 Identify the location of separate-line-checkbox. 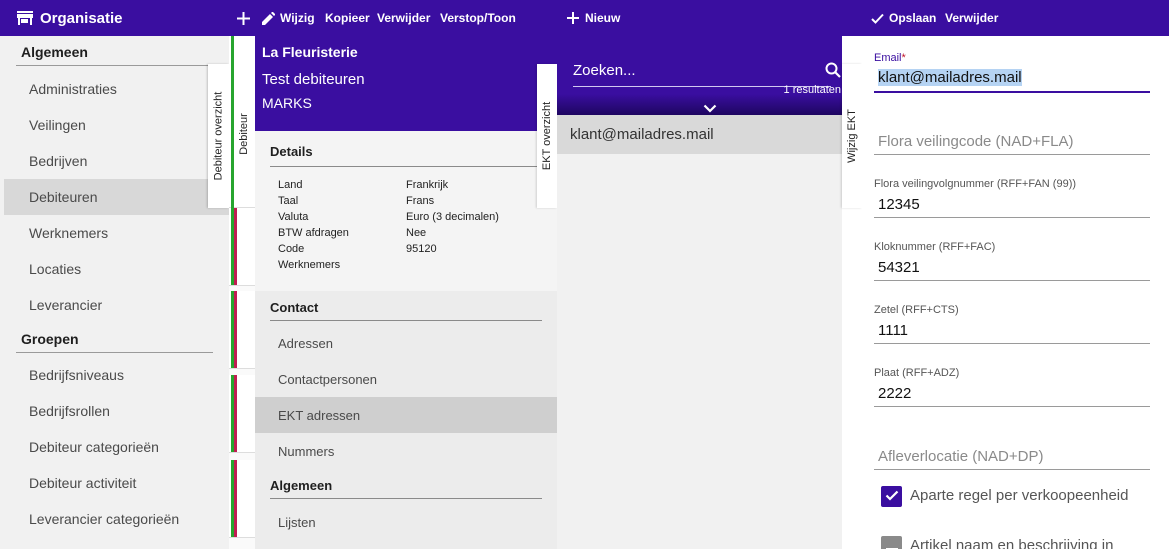
(891, 496).